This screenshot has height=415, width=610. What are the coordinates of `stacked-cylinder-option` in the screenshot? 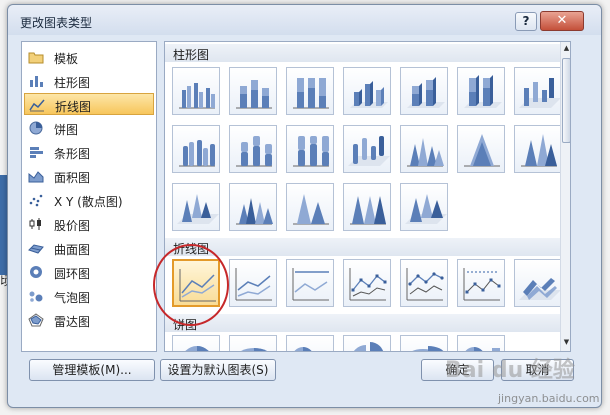 It's located at (253, 149).